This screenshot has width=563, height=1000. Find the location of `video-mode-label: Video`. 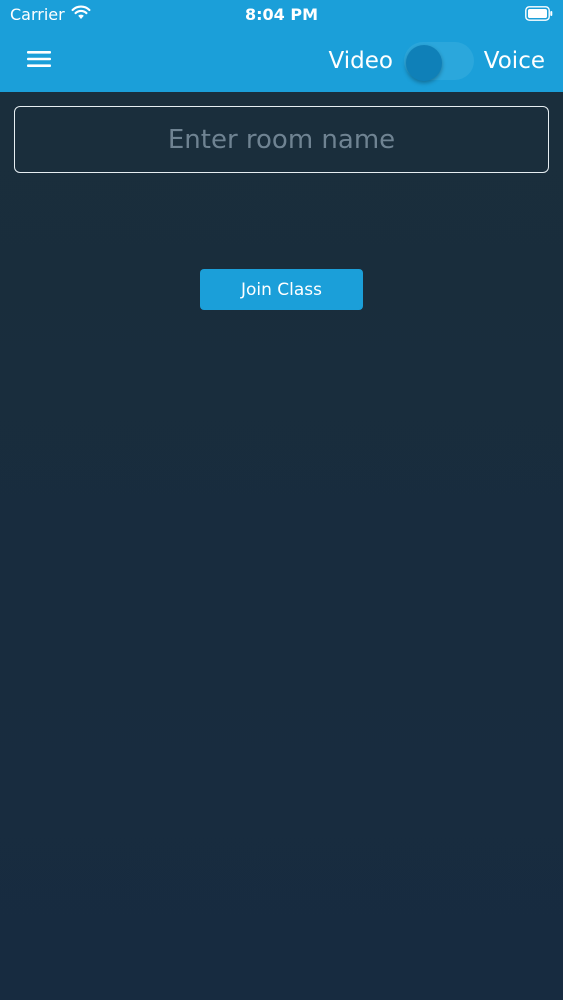

video-mode-label: Video is located at coordinates (360, 61).